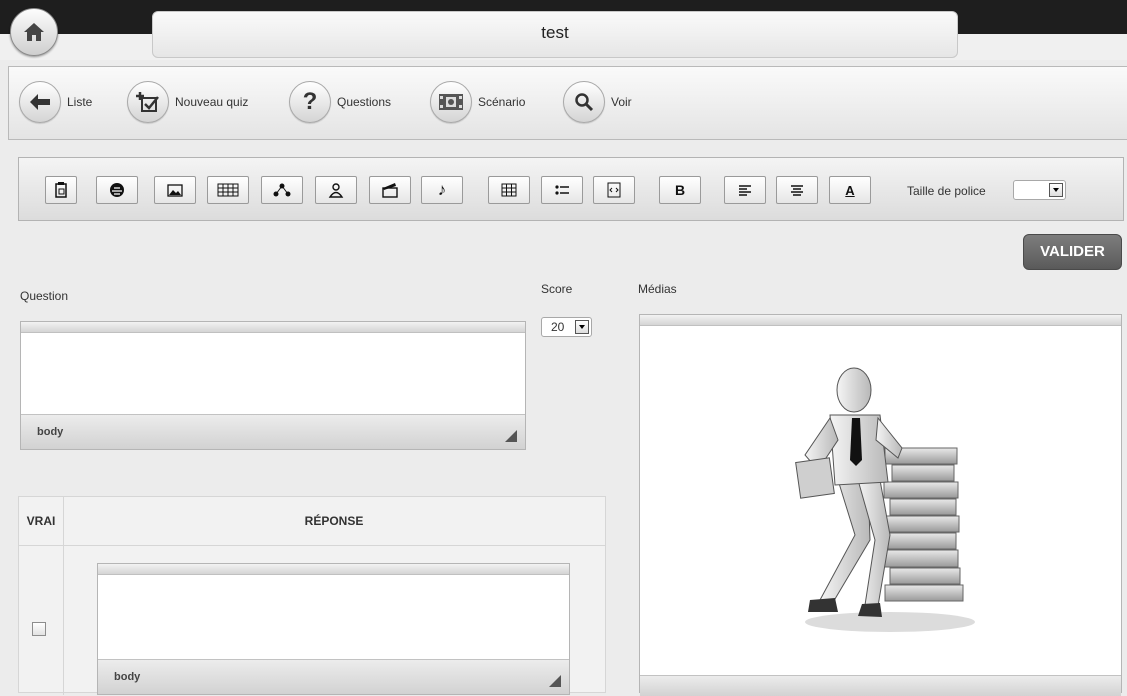  I want to click on home-button, so click(34, 32).